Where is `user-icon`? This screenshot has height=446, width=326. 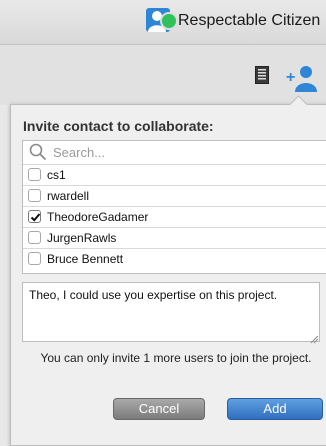
user-icon is located at coordinates (162, 20).